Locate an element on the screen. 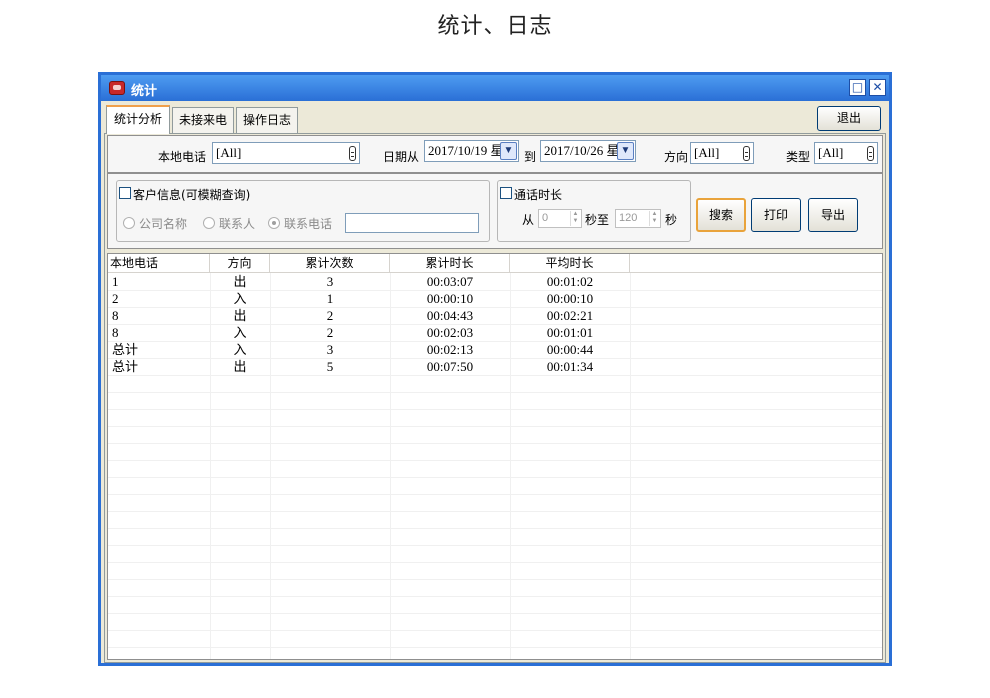 Image resolution: width=990 pixels, height=698 pixels. cell-phone: 2 is located at coordinates (115, 298).